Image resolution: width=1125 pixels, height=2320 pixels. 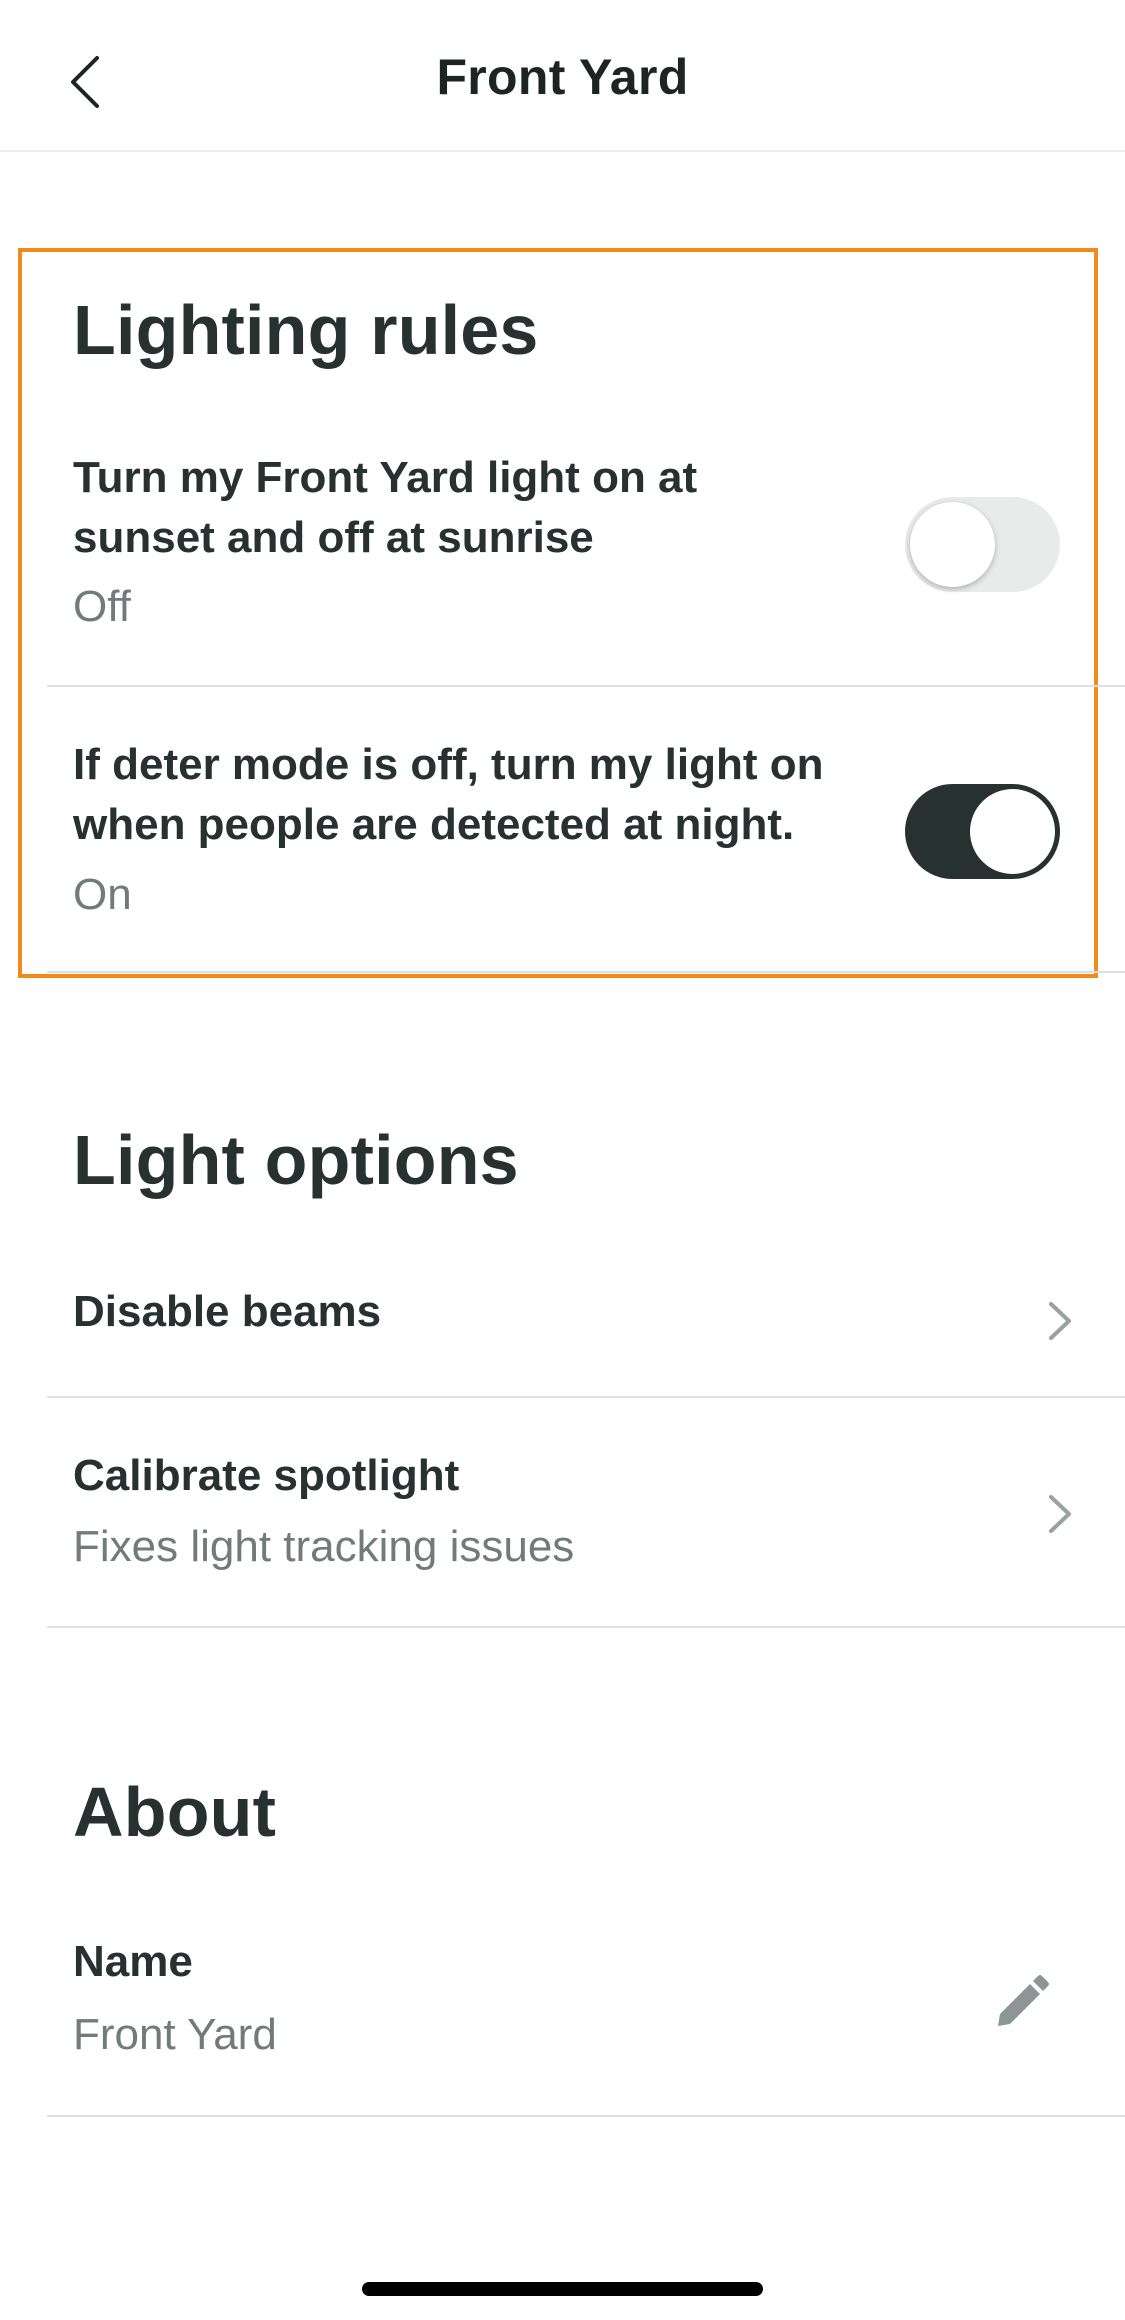 What do you see at coordinates (133, 1961) in the screenshot?
I see `name-label: Name` at bounding box center [133, 1961].